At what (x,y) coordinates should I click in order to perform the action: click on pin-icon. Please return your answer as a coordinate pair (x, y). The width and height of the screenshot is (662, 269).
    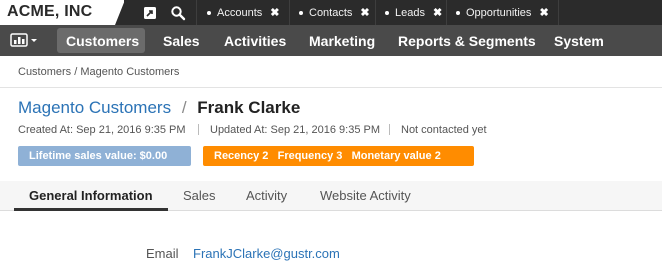
    Looking at the image, I should click on (150, 13).